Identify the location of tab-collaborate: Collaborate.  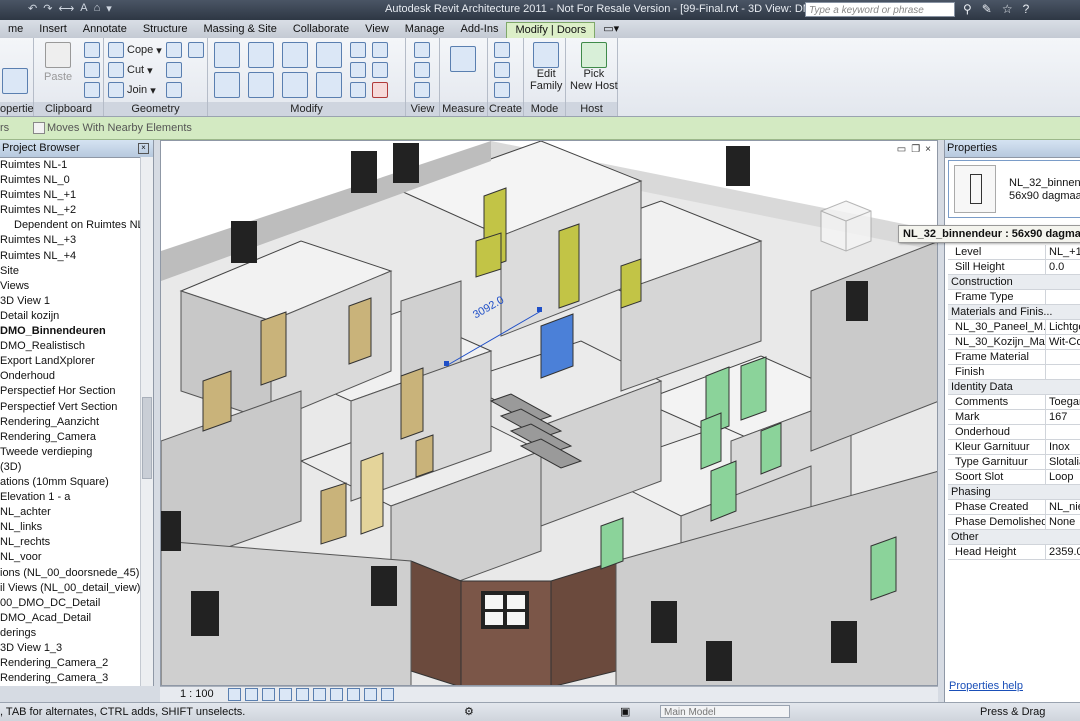
(321, 29).